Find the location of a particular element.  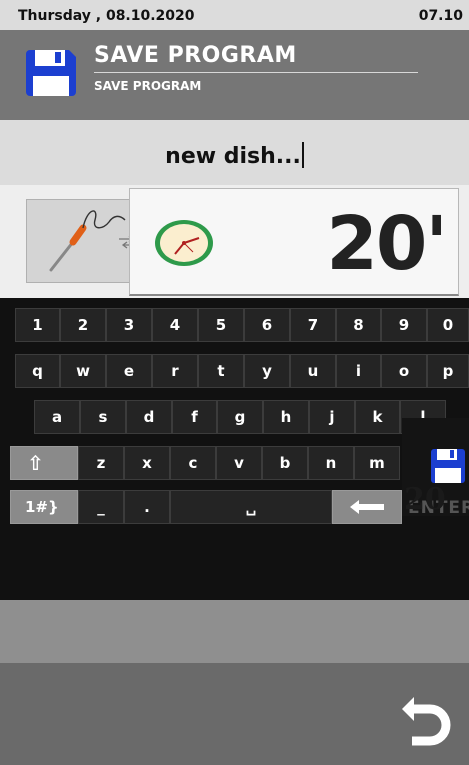

key-r: r is located at coordinates (175, 371).